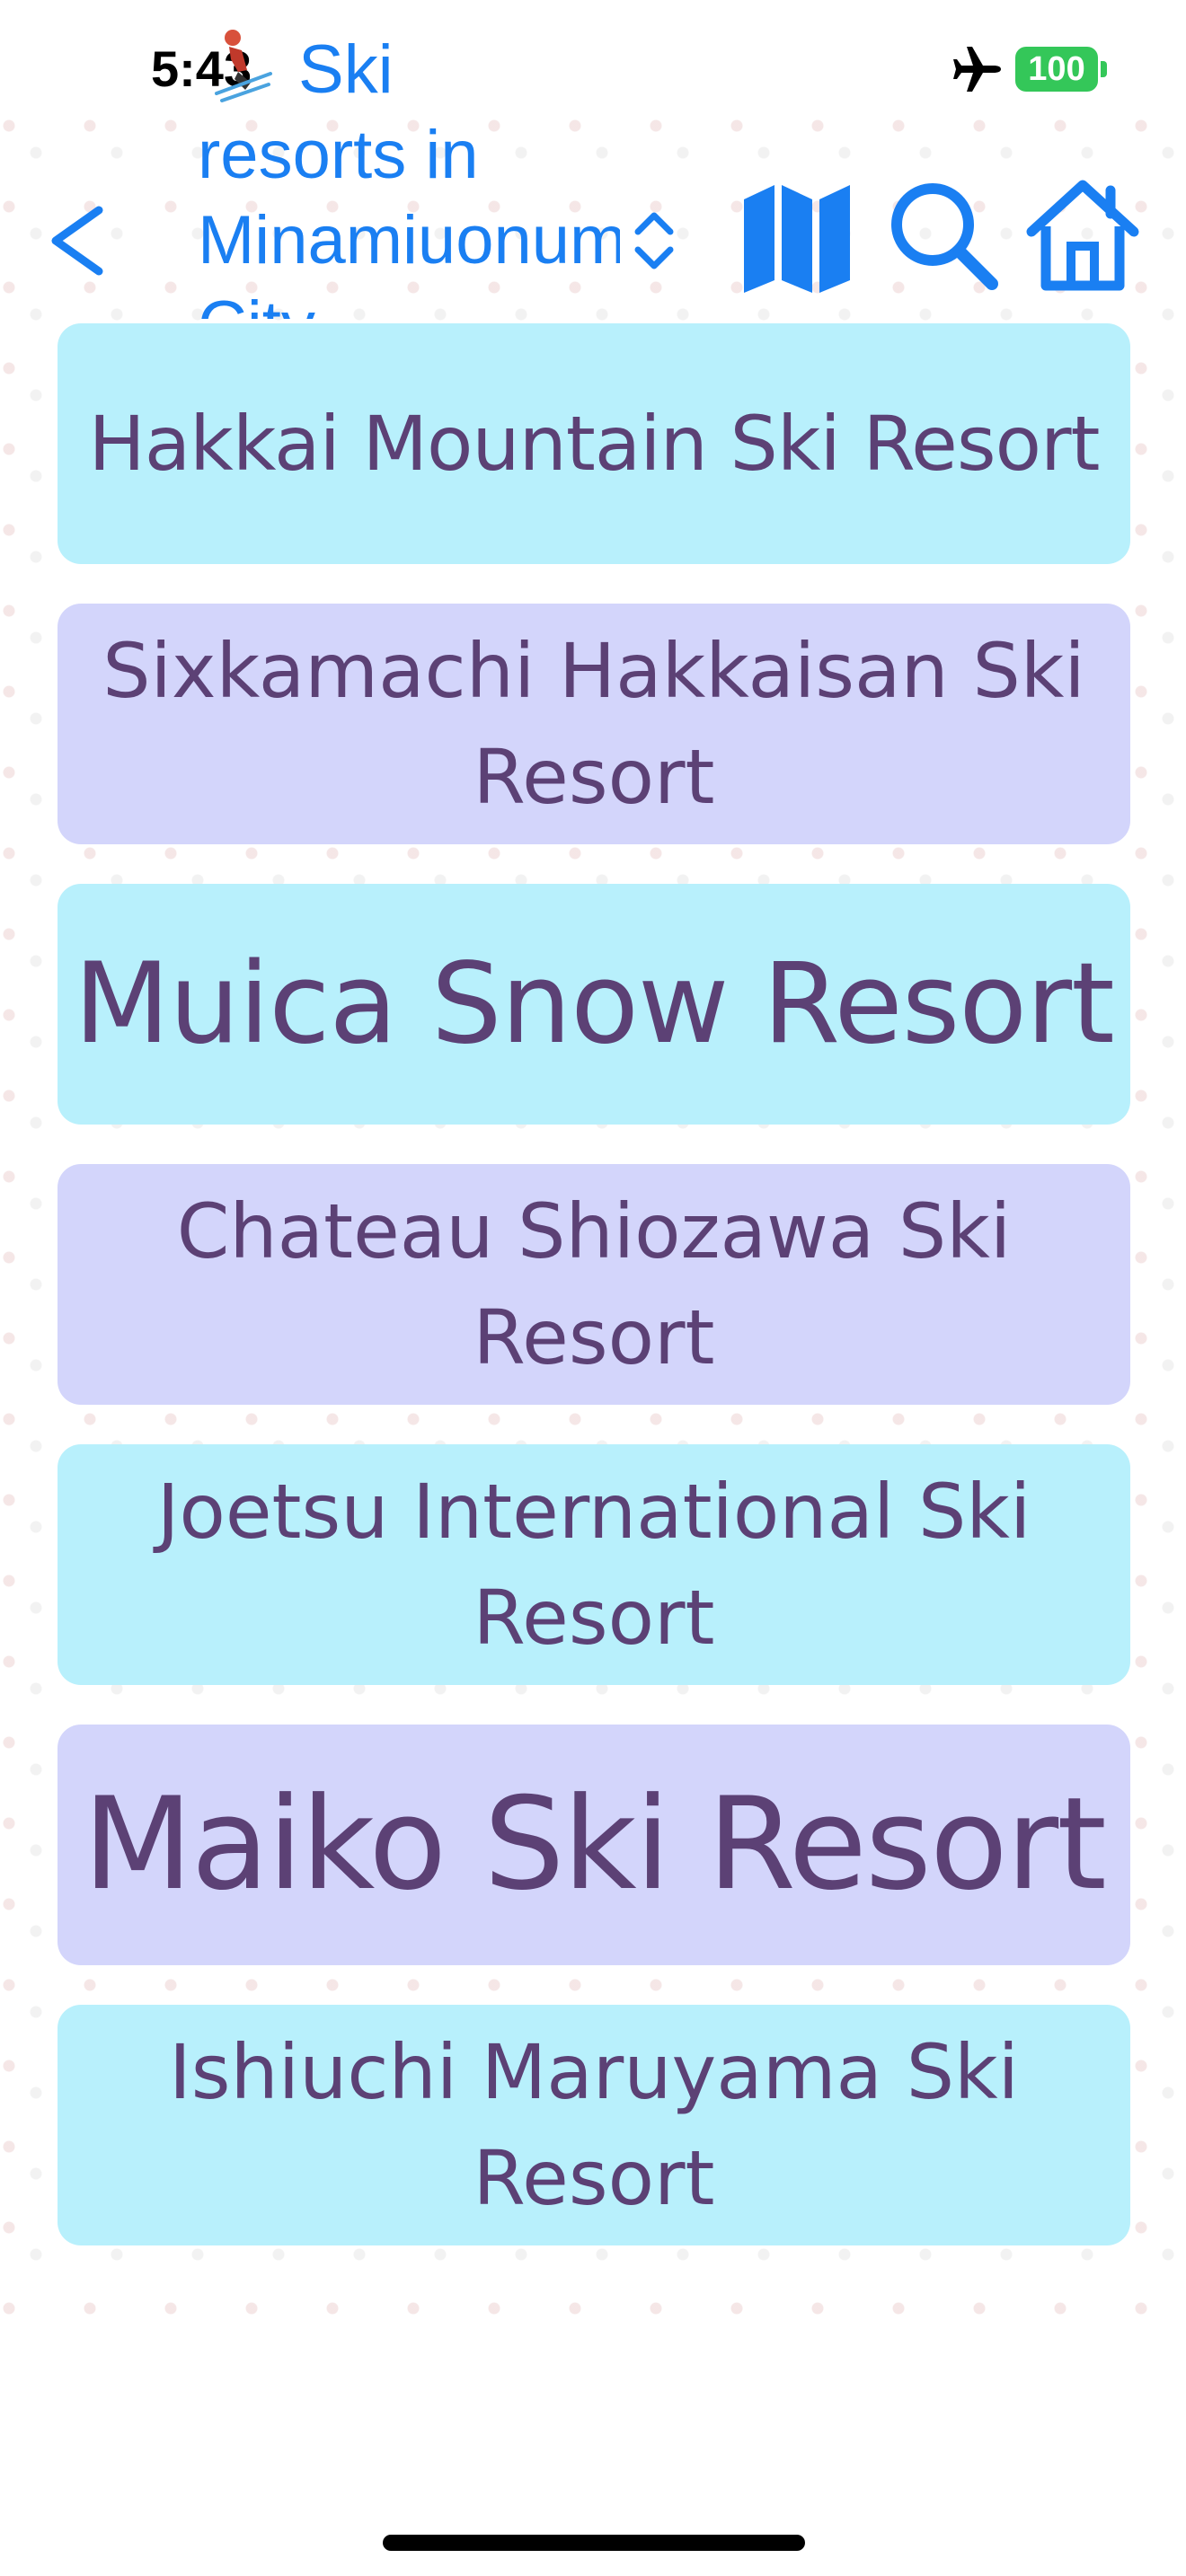  I want to click on resort-name: Maiko Ski Resort, so click(595, 1844).